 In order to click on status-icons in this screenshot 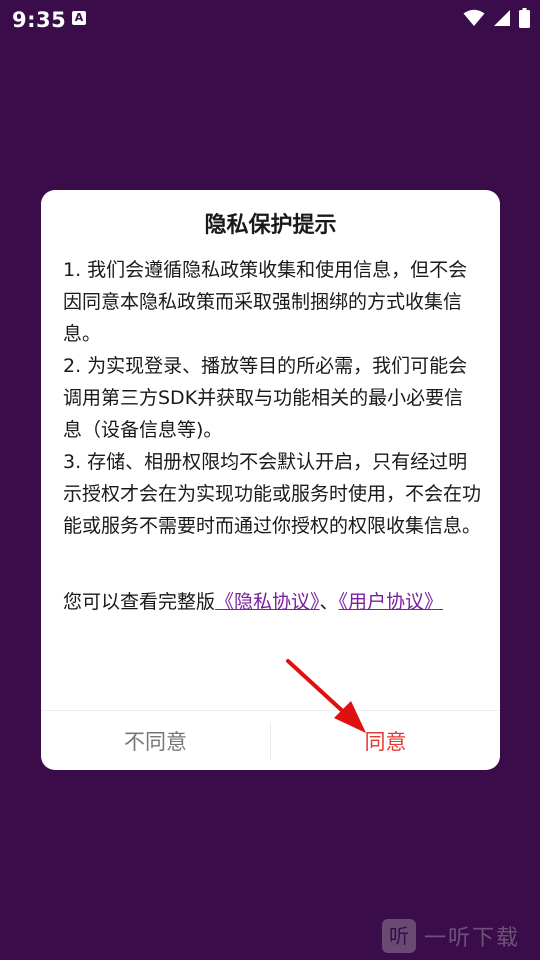, I will do `click(496, 18)`.